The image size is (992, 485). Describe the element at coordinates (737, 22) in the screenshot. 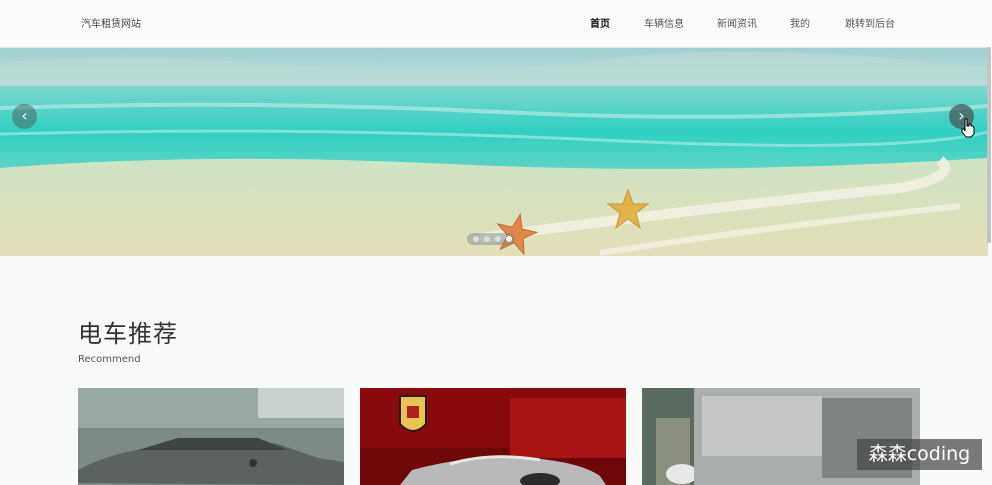

I see `nav-item-news: 新闻资讯` at that location.